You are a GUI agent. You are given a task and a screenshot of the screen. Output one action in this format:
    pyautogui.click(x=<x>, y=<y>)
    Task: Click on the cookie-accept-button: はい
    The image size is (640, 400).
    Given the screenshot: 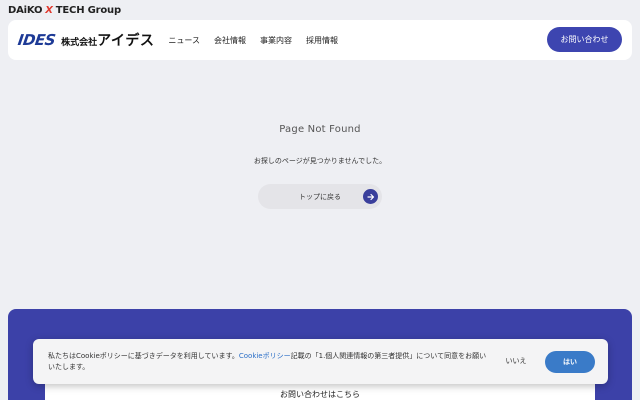 What is the action you would take?
    pyautogui.click(x=570, y=362)
    